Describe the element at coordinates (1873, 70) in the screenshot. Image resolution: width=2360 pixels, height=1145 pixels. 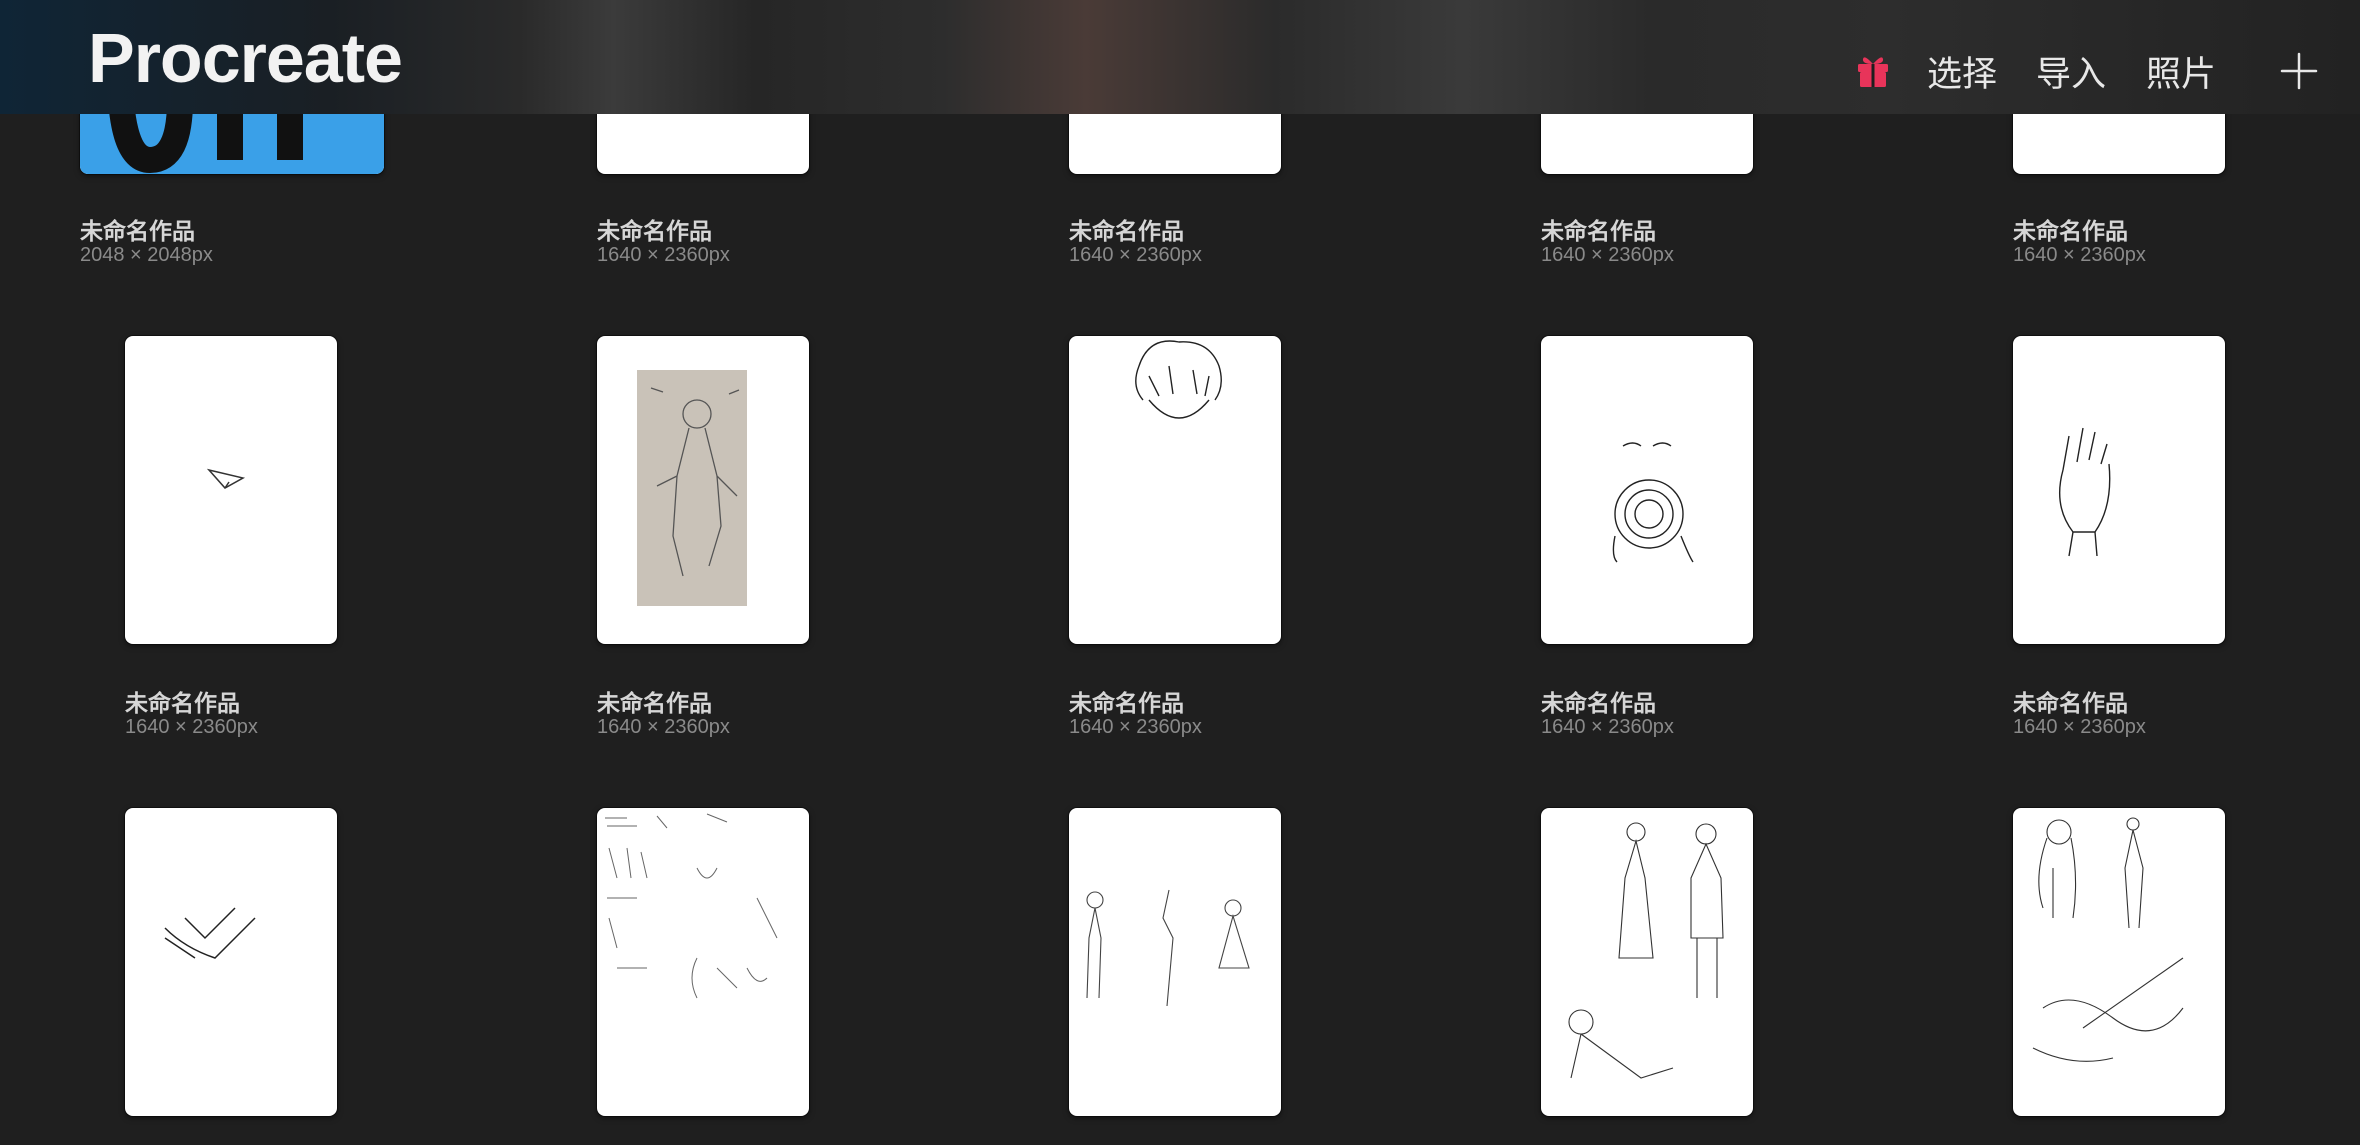
I see `gift-icon` at that location.